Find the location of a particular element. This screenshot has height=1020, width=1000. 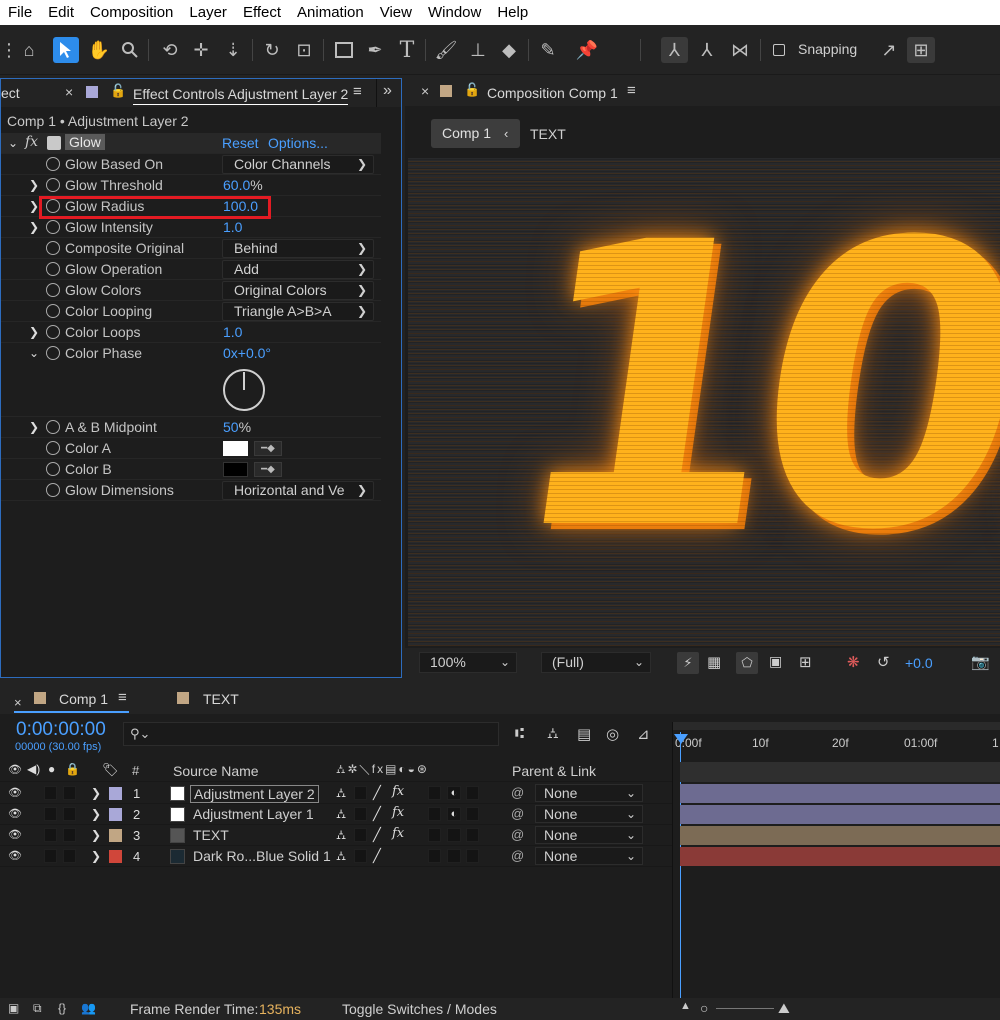

source-name-header: Source Name is located at coordinates (216, 771).